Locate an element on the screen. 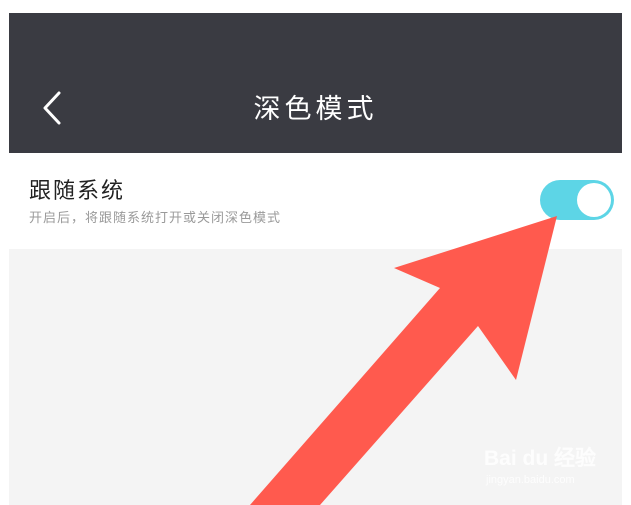  follow-system-toggle is located at coordinates (577, 200).